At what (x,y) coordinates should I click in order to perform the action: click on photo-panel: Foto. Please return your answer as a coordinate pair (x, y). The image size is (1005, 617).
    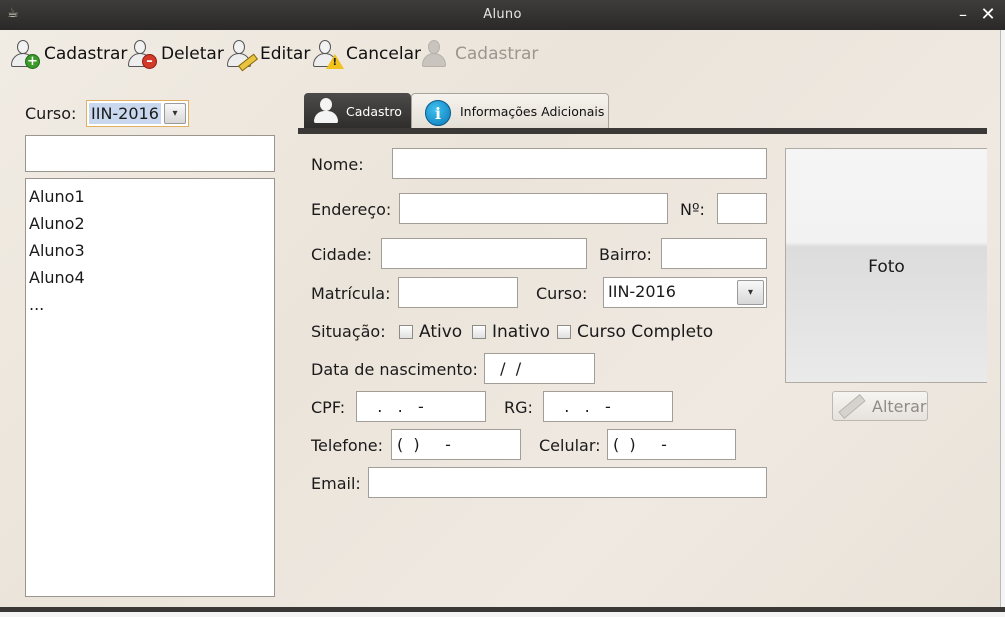
    Looking at the image, I should click on (886, 265).